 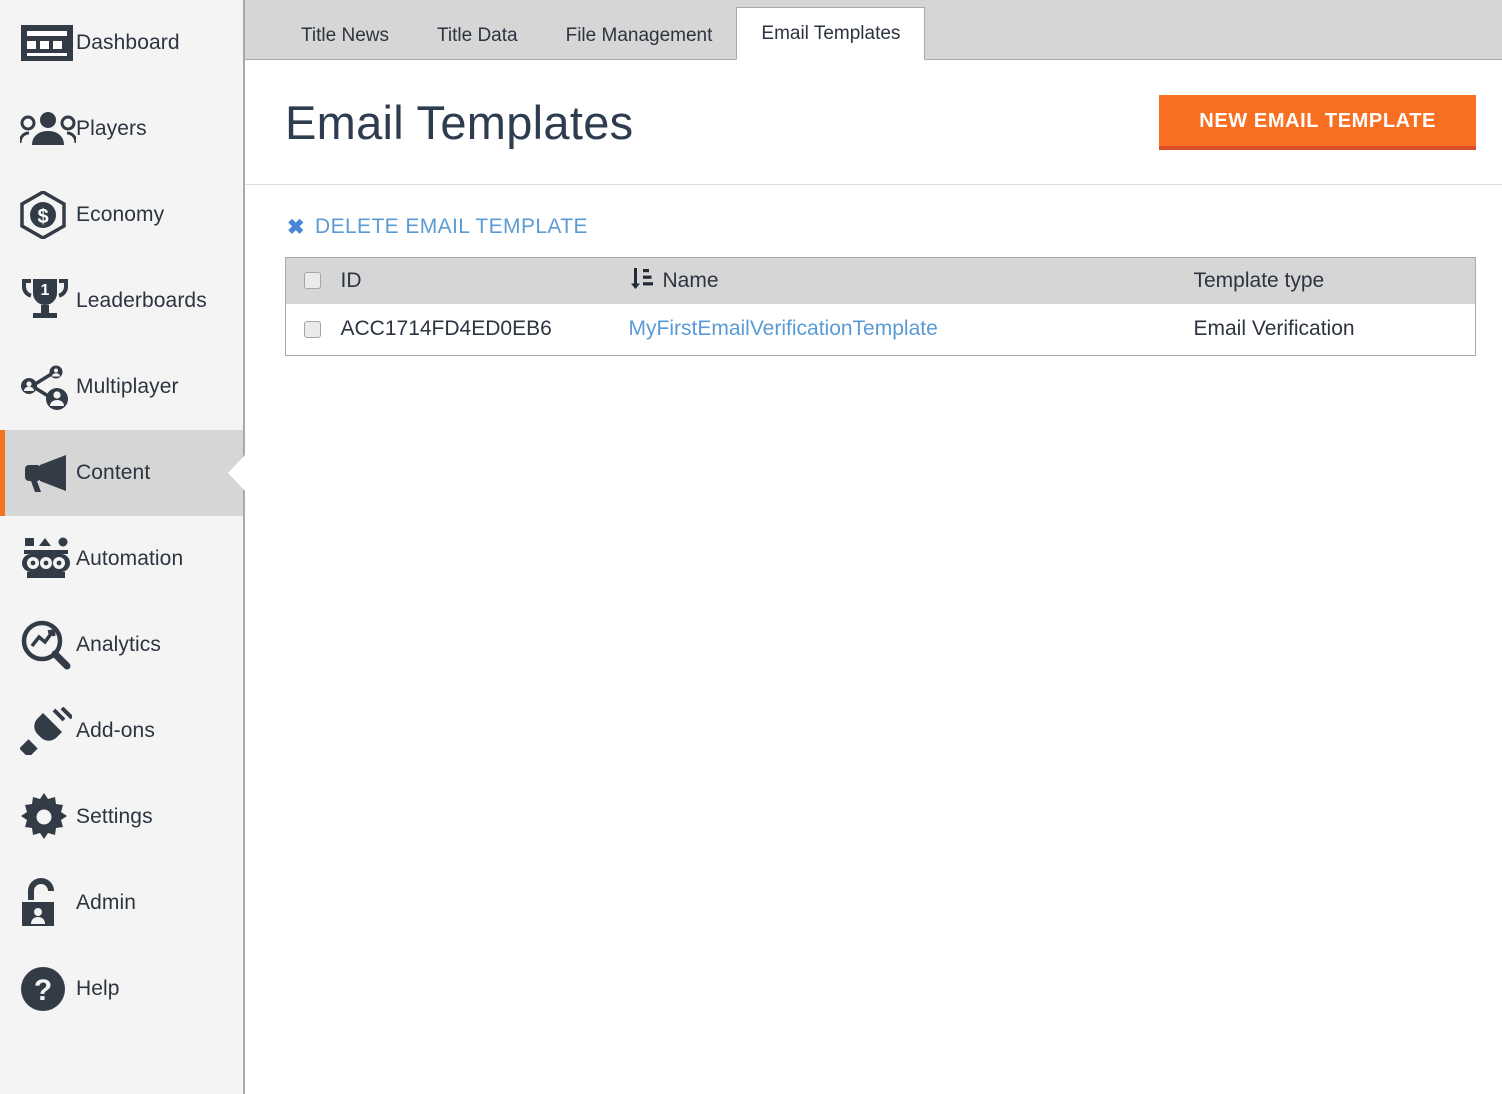 I want to click on sidebar-item-label: Leaderboards, so click(x=141, y=300).